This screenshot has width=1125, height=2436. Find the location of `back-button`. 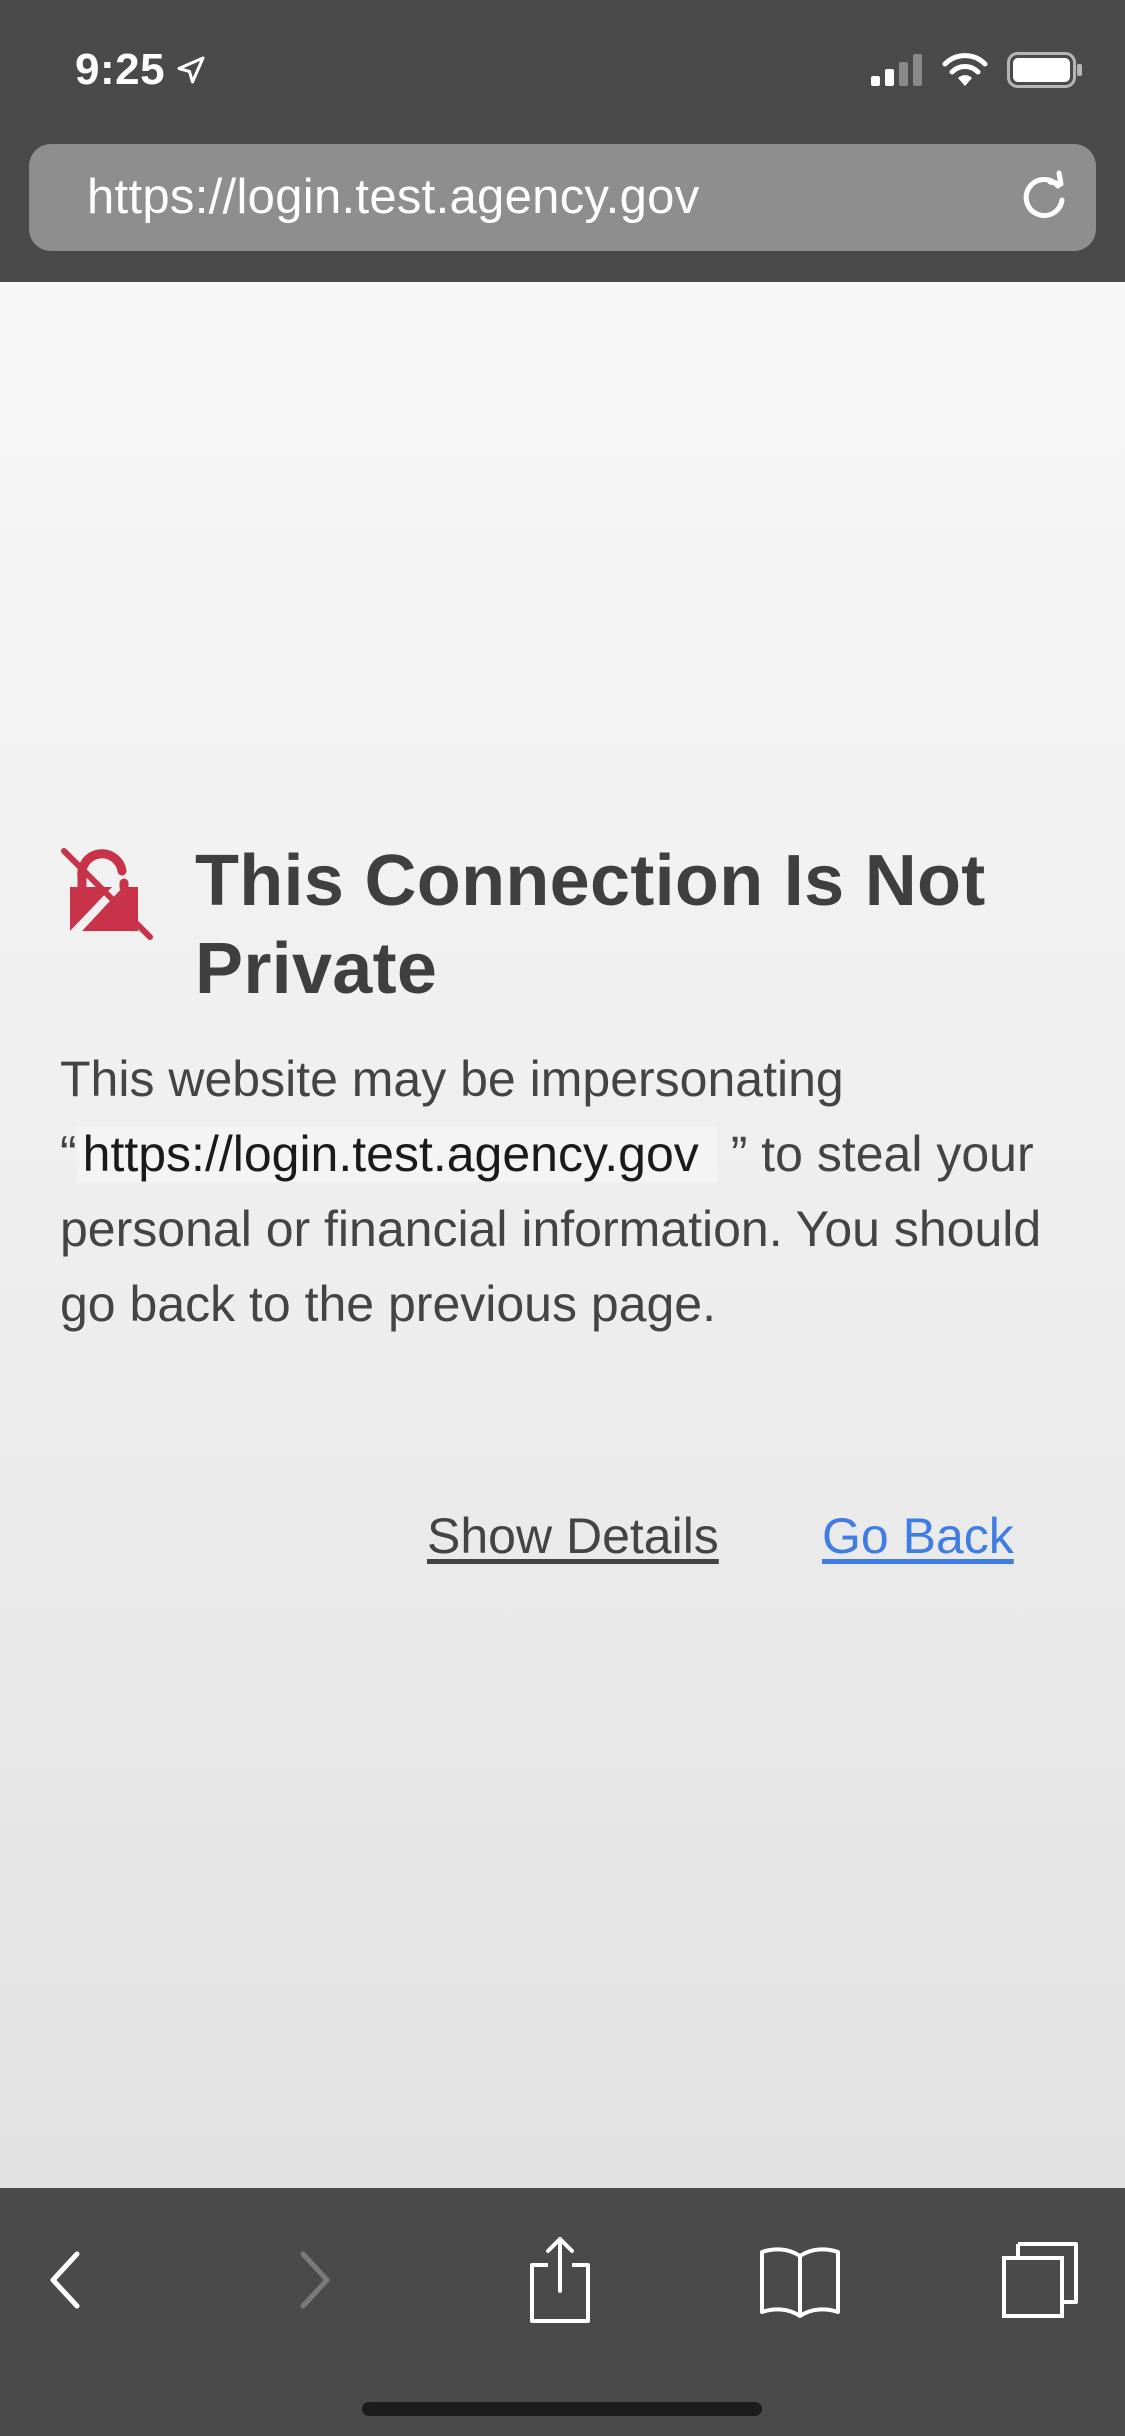

back-button is located at coordinates (65, 2280).